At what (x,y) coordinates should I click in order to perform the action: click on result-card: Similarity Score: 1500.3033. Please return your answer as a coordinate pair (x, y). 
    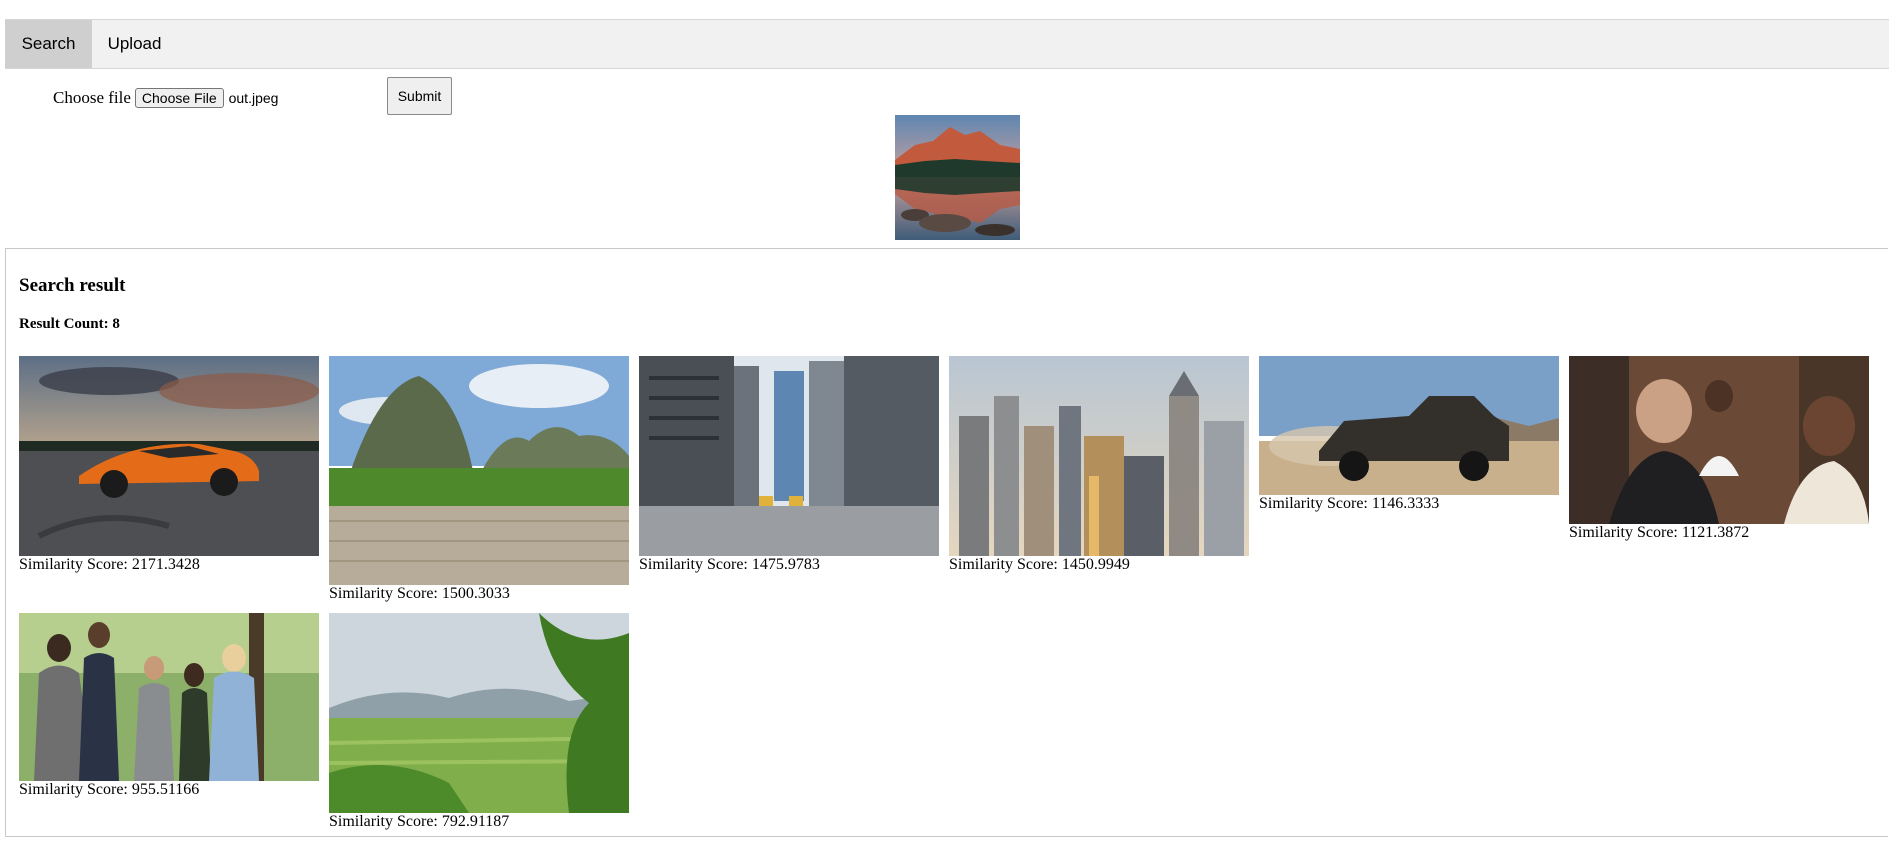
    Looking at the image, I should click on (479, 479).